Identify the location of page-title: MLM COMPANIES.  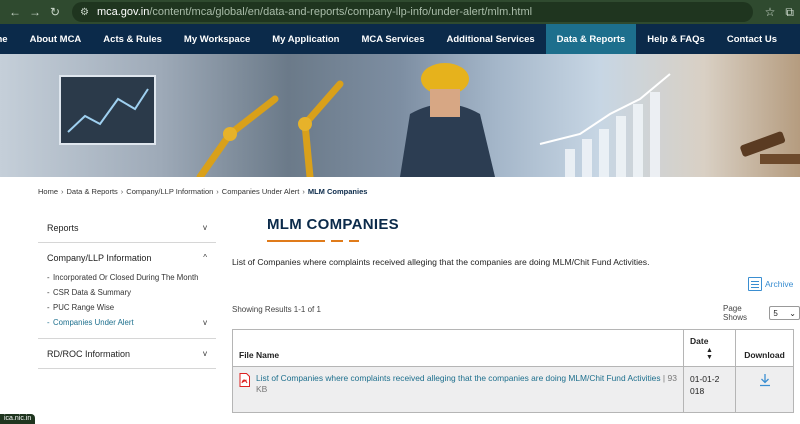
(333, 224).